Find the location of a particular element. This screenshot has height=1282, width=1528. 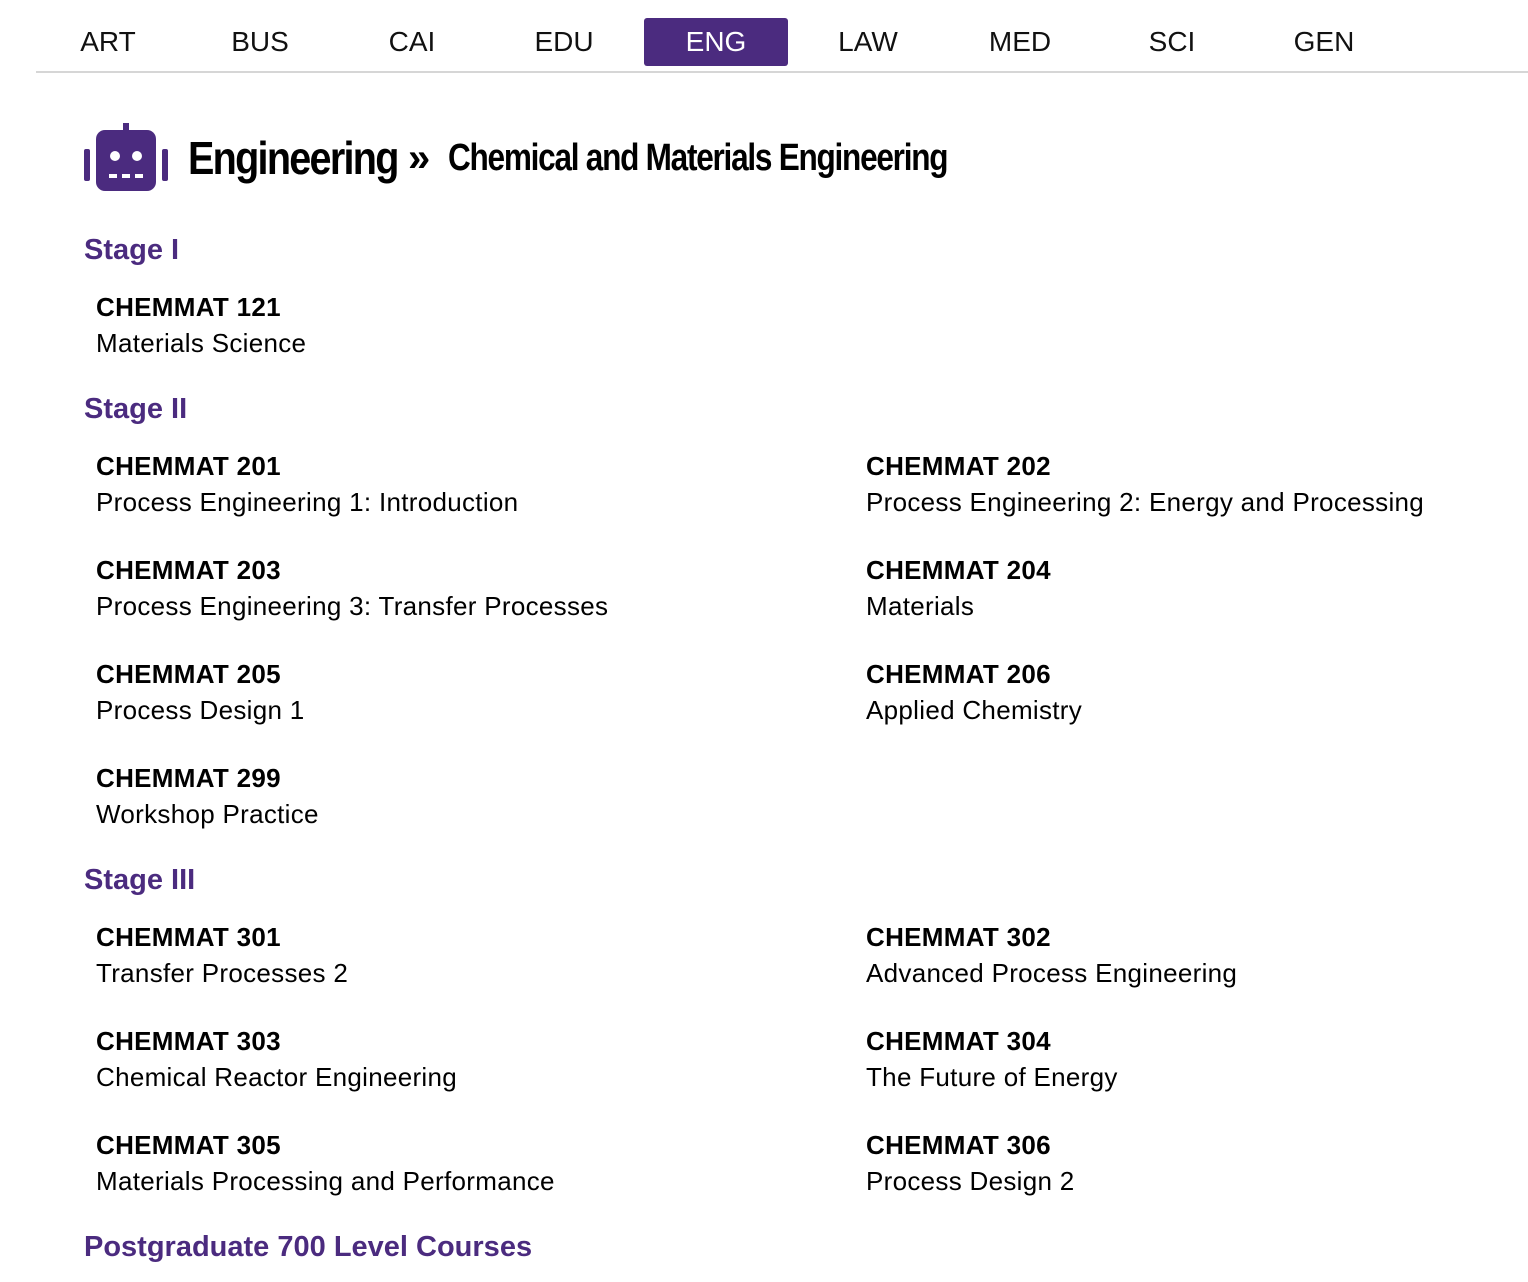

tab-med: MED is located at coordinates (1020, 42).